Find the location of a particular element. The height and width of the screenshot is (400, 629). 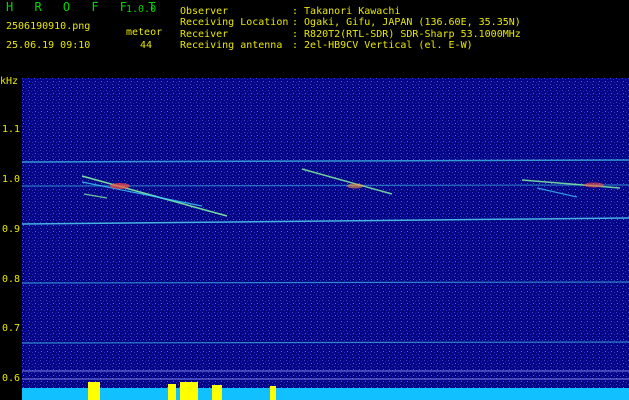

info-value-location: : Ogaki, Gifu, JAPAN (136.60E, 35.35N) is located at coordinates (406, 22).